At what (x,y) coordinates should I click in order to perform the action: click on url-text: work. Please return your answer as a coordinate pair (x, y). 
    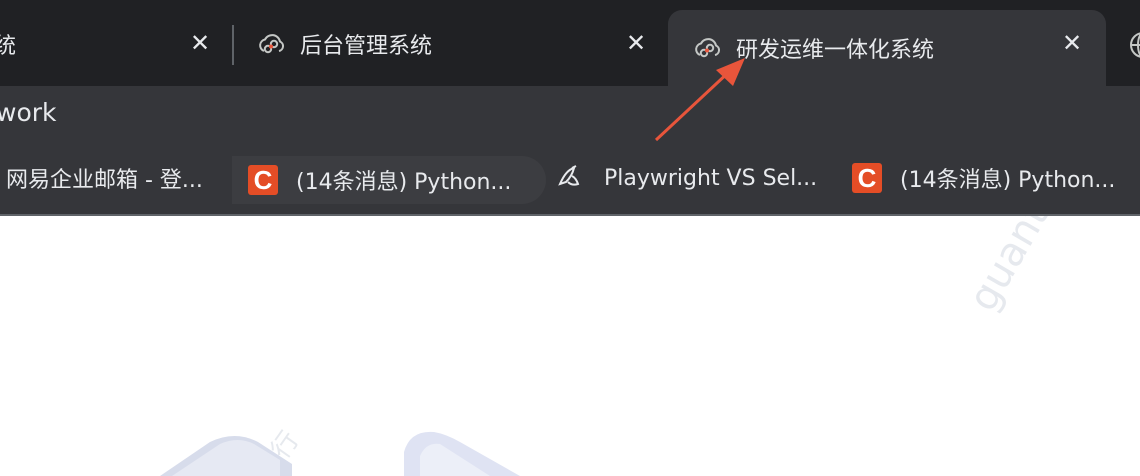
    Looking at the image, I should click on (28, 112).